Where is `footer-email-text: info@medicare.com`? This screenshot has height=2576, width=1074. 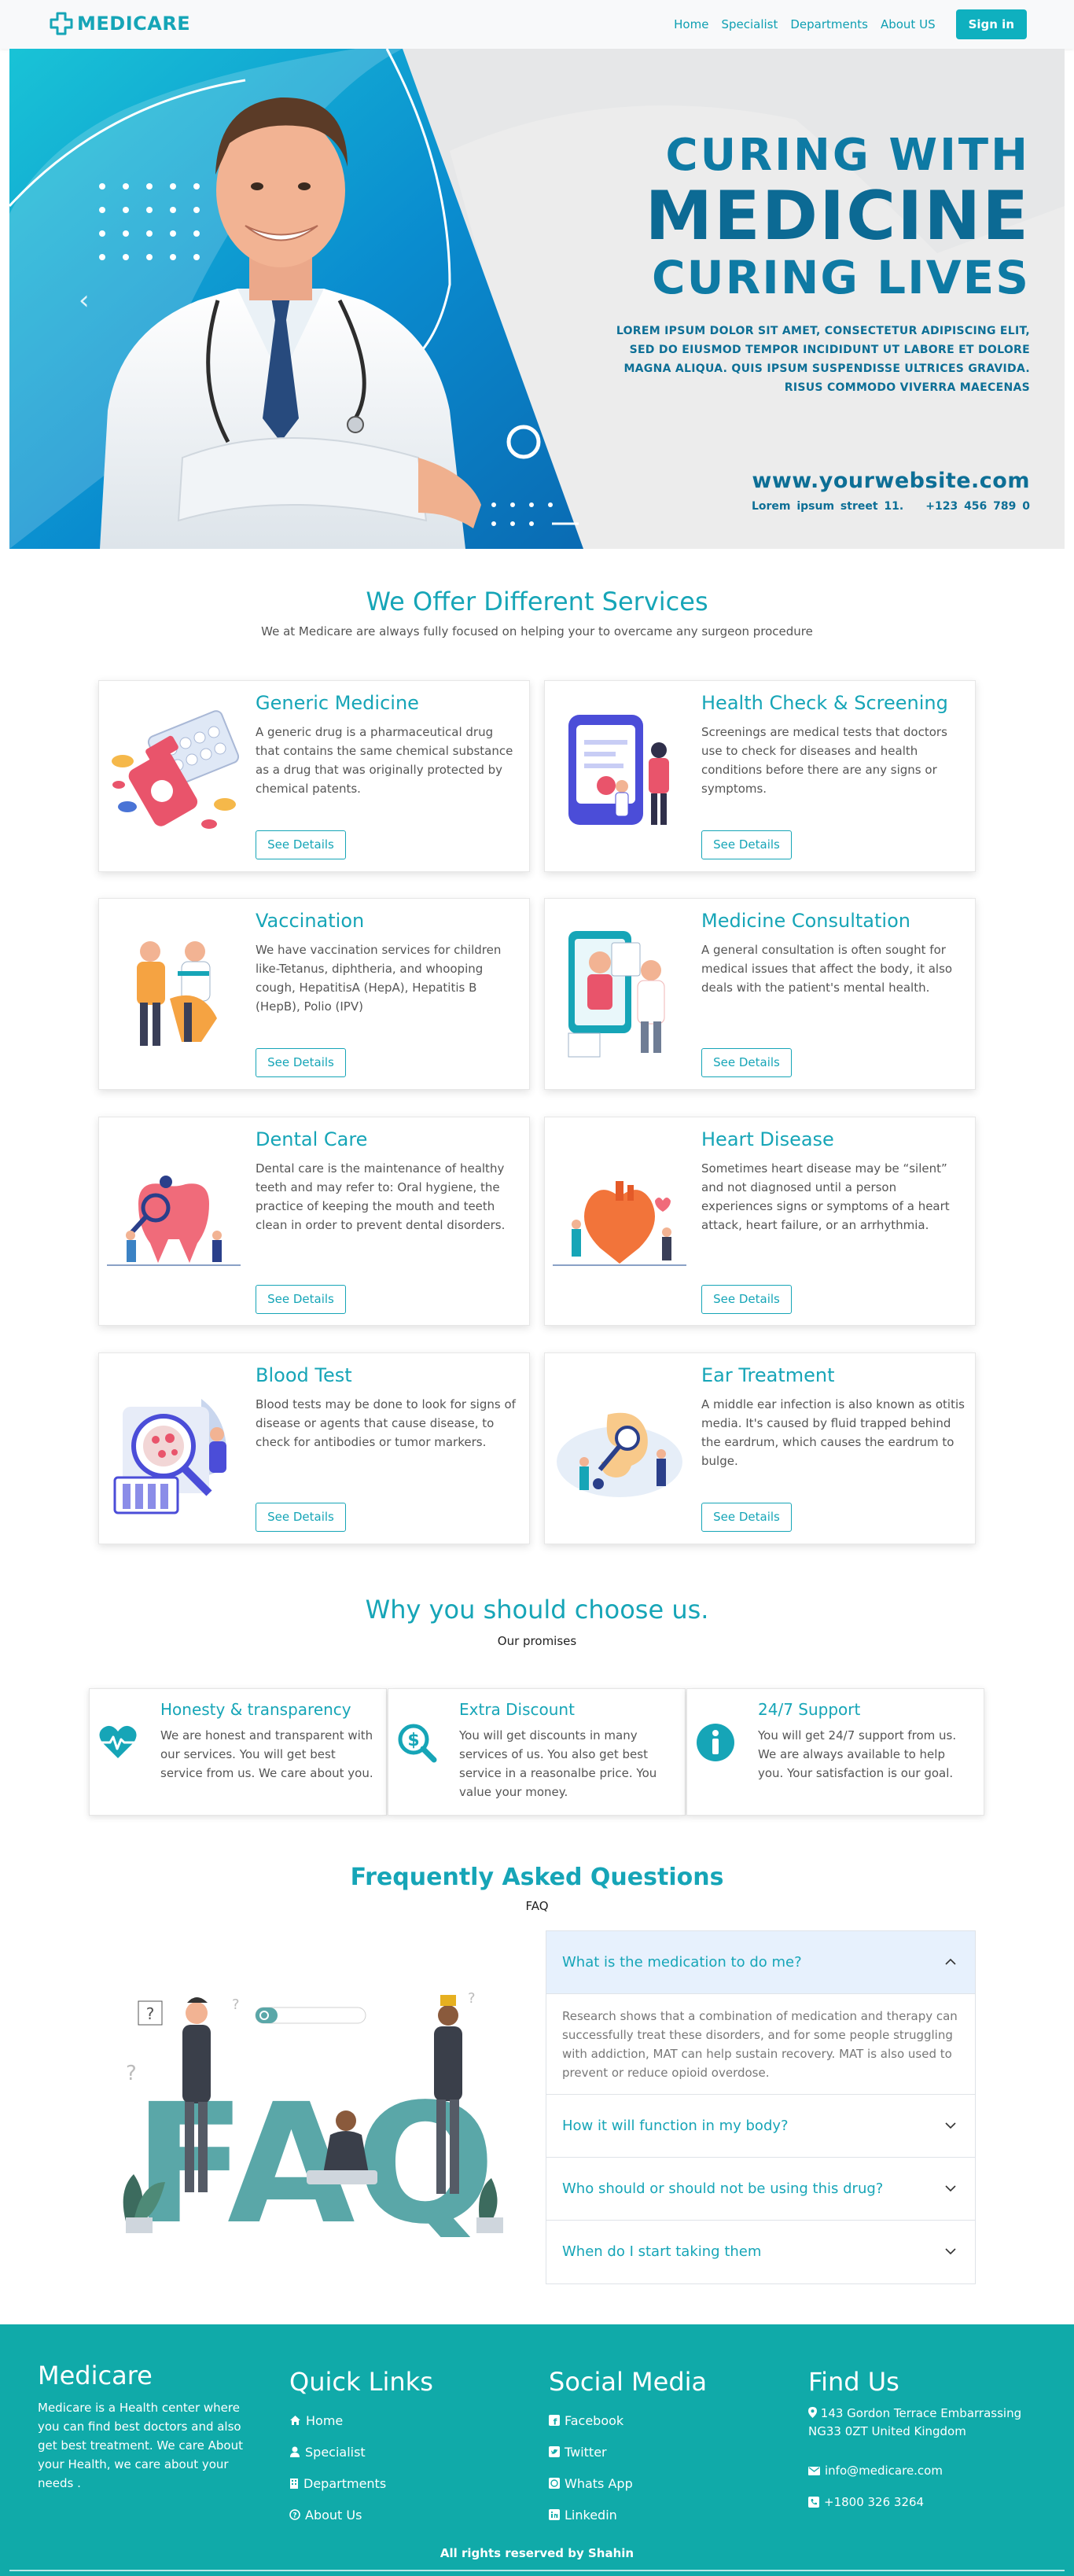 footer-email-text: info@medicare.com is located at coordinates (884, 2471).